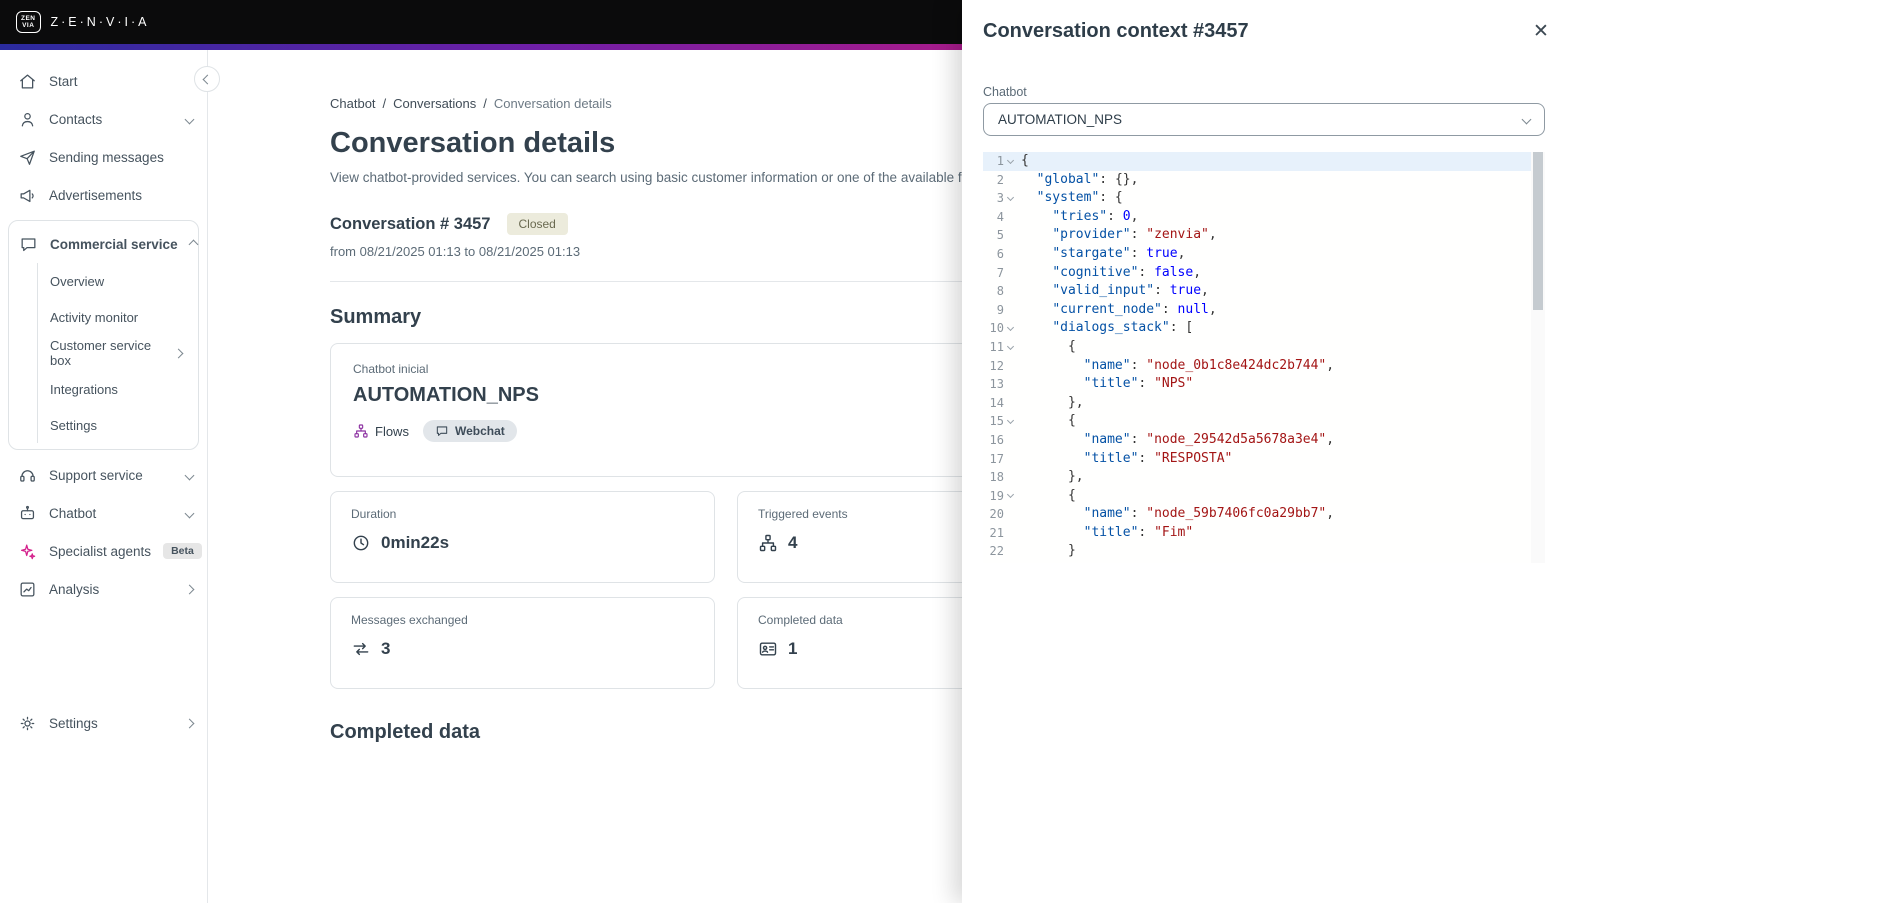 The height and width of the screenshot is (903, 1902). I want to click on editor-line: 12 "name": "node_0b1c8e424dc2b744",, so click(1264, 366).